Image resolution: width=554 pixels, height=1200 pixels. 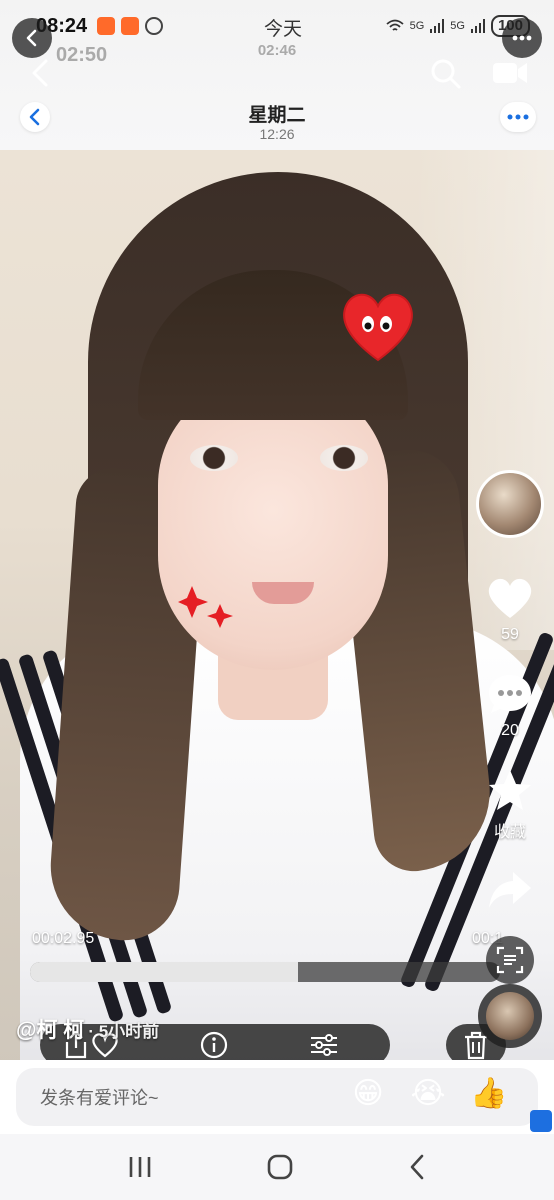 I want to click on overlay-back-button, so click(x=32, y=38).